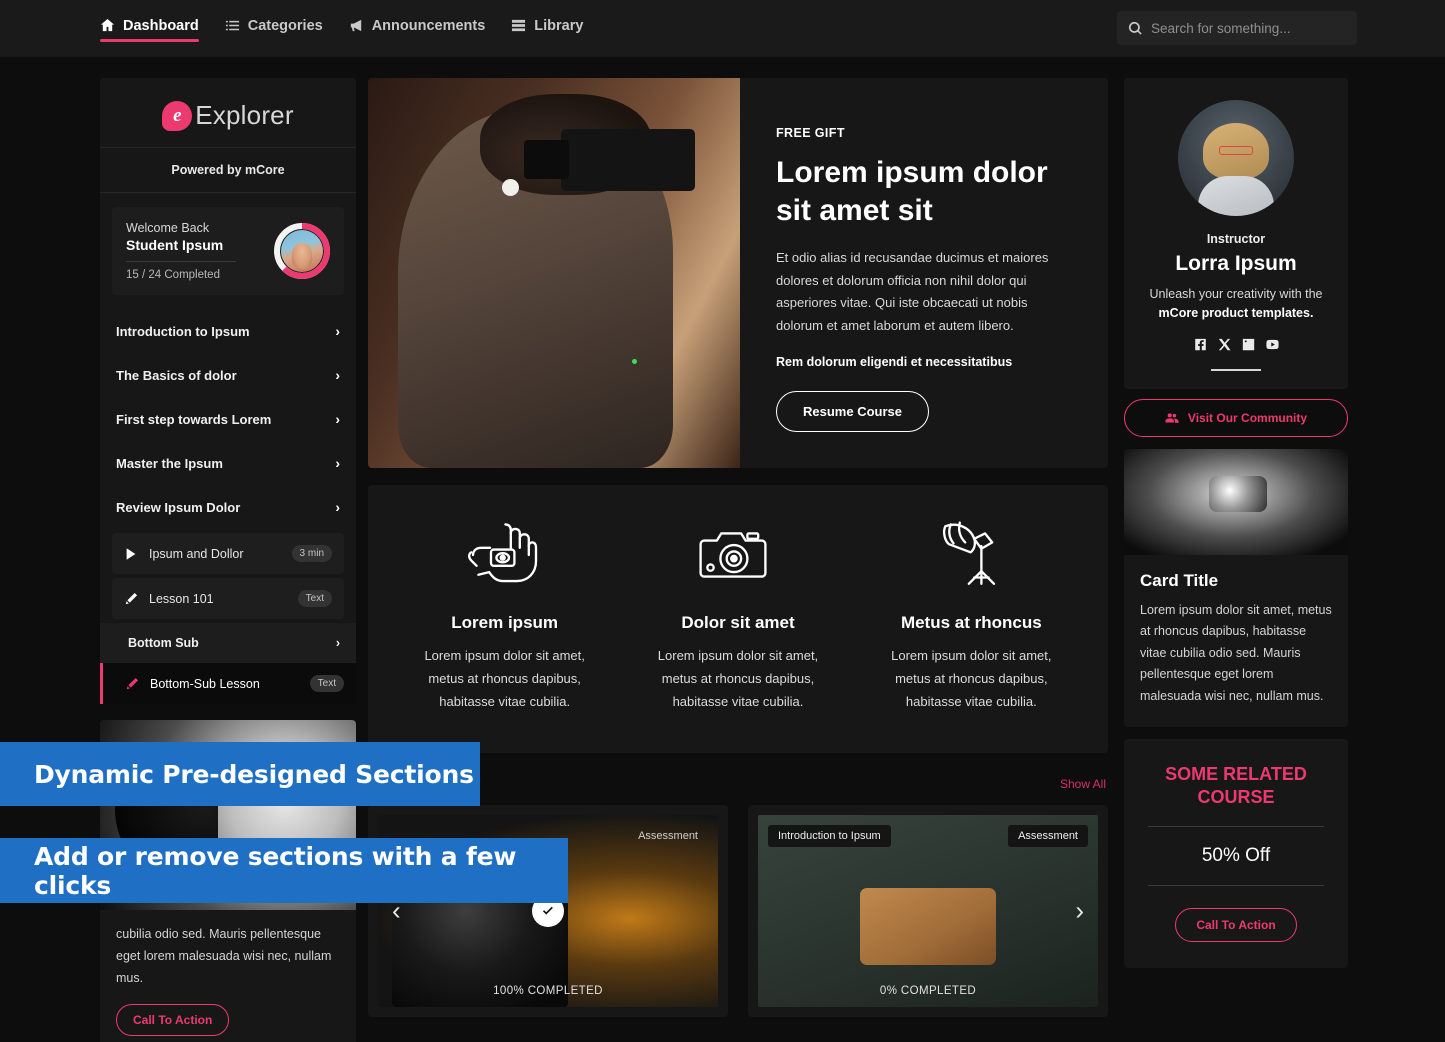 This screenshot has height=1042, width=1445. I want to click on nav-item-announcements: Announcements, so click(417, 29).